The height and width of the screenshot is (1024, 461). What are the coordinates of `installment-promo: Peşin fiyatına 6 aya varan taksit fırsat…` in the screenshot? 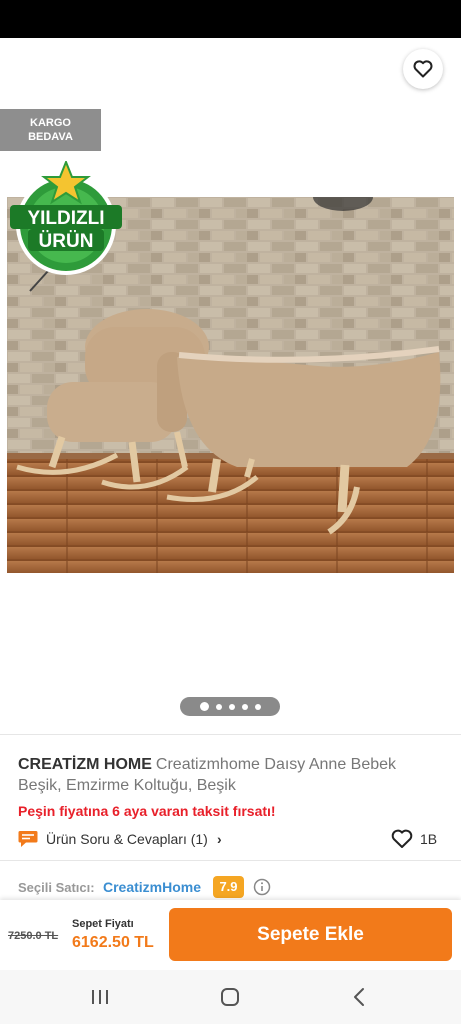 It's located at (147, 811).